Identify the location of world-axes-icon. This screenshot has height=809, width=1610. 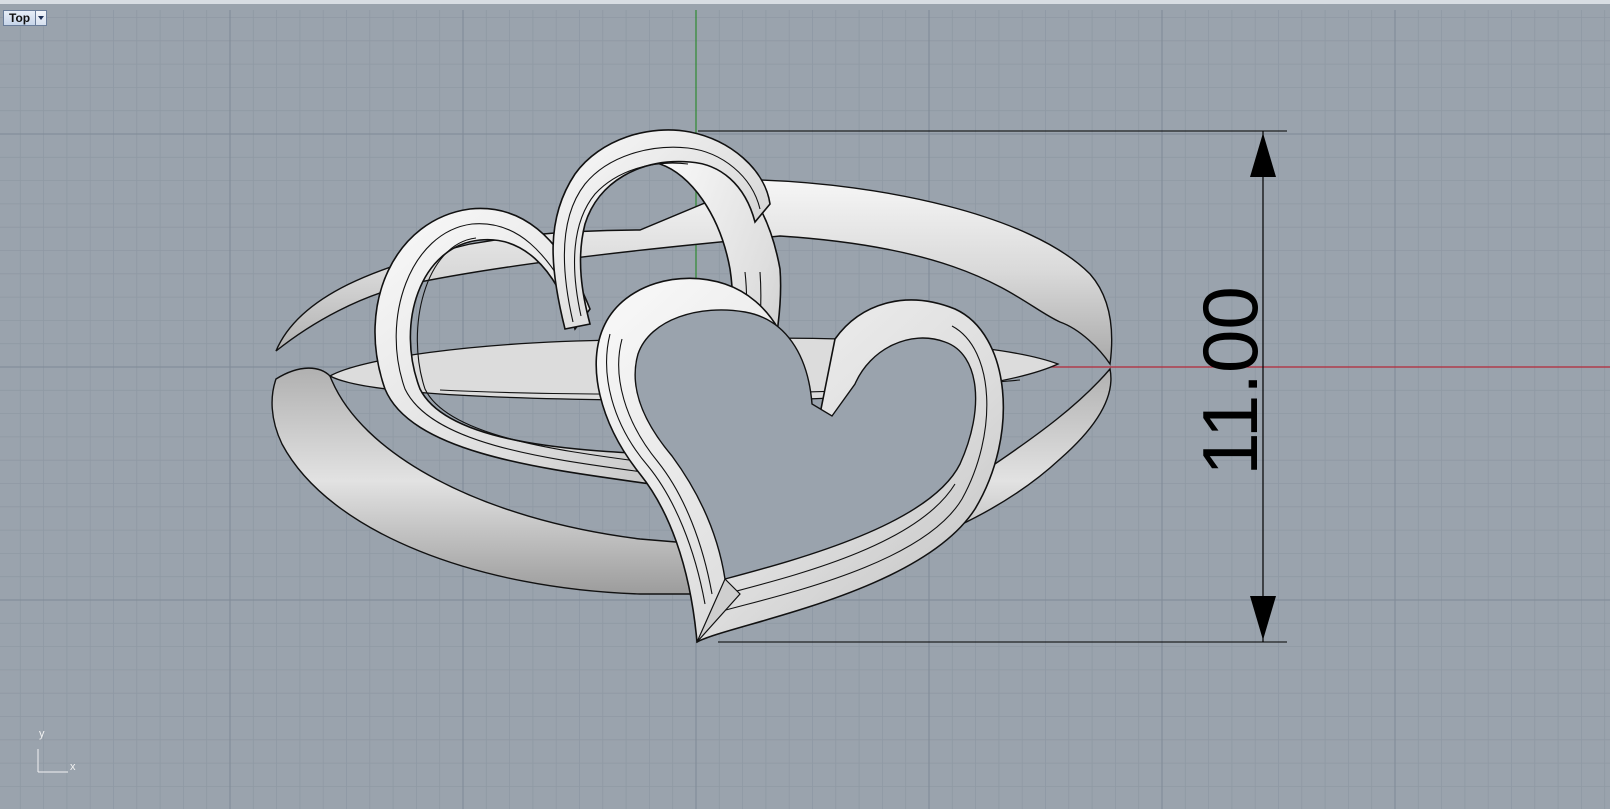
(52, 761).